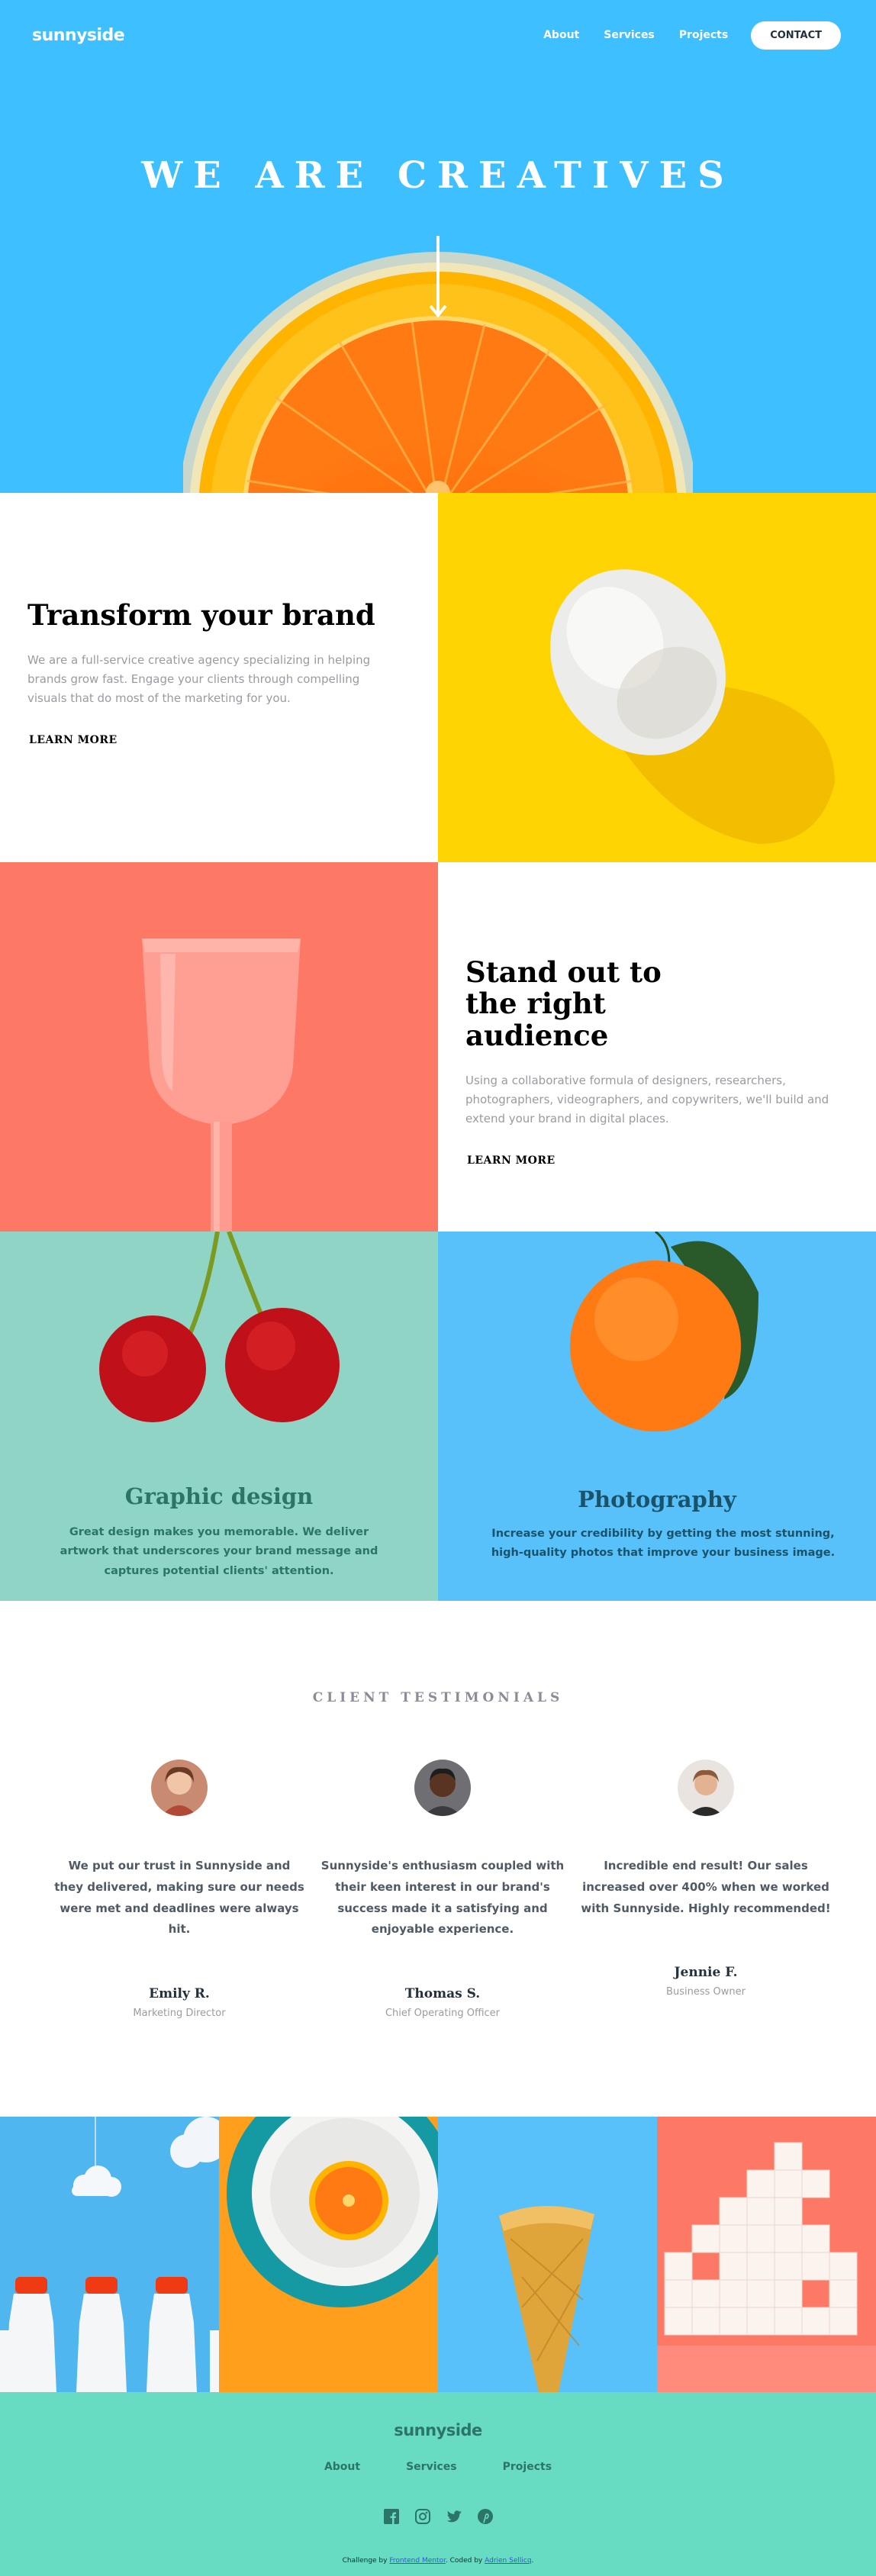 The width and height of the screenshot is (876, 2576). I want to click on service-title: Photography, so click(657, 1499).